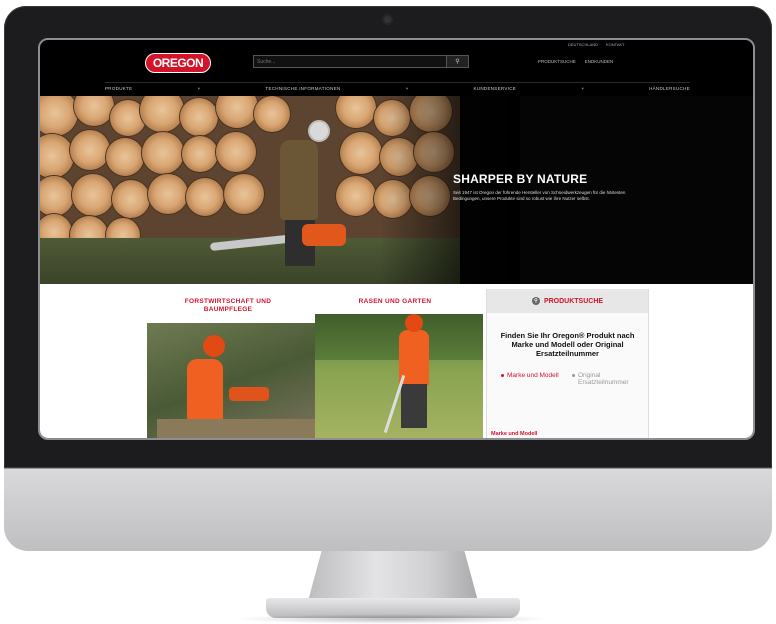 The height and width of the screenshot is (624, 776). Describe the element at coordinates (399, 376) in the screenshot. I see `category-image-rasen` at that location.